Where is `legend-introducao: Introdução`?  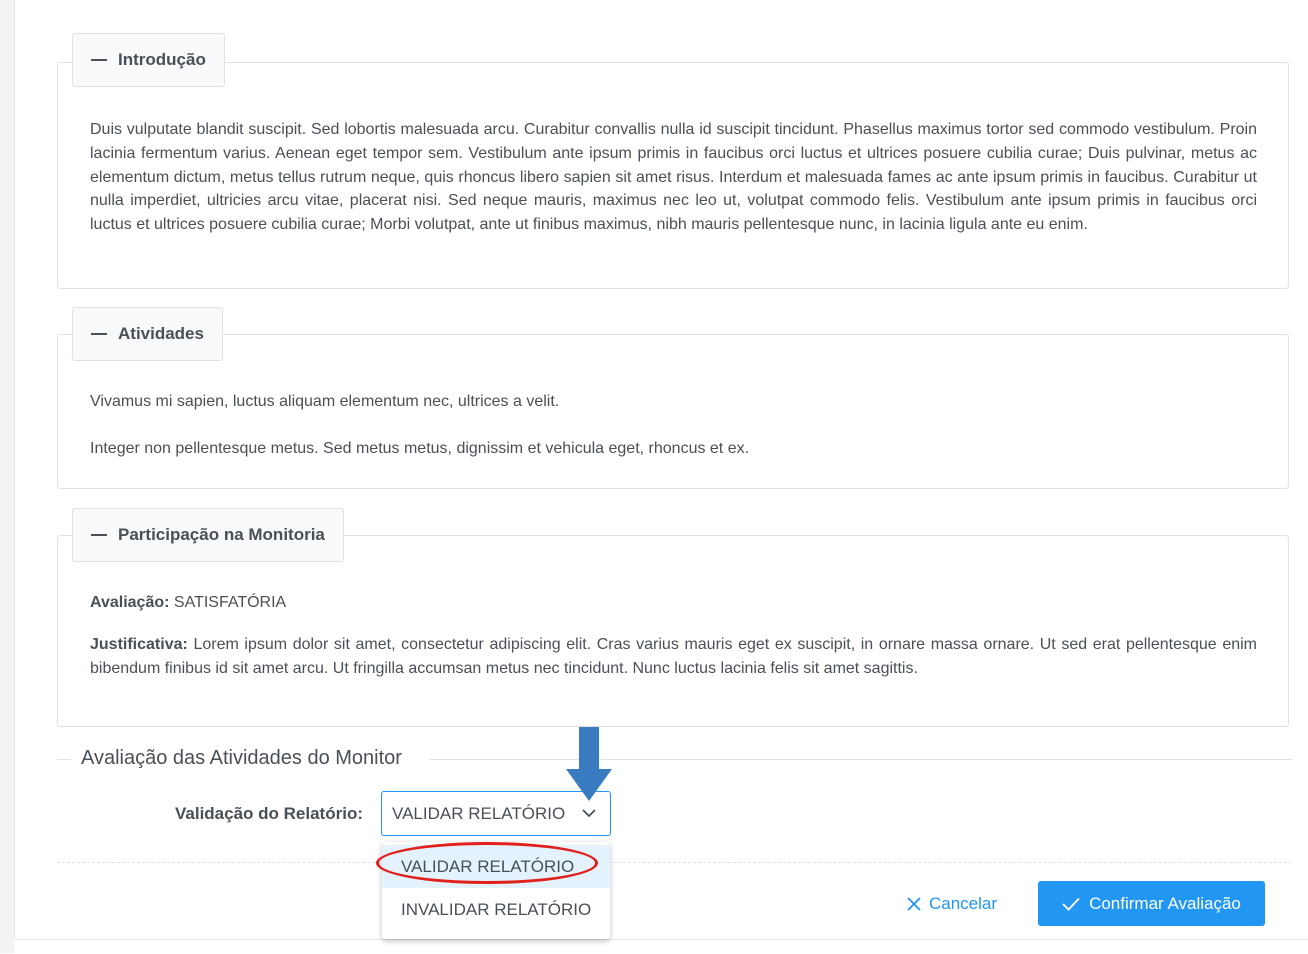 legend-introducao: Introdução is located at coordinates (148, 60).